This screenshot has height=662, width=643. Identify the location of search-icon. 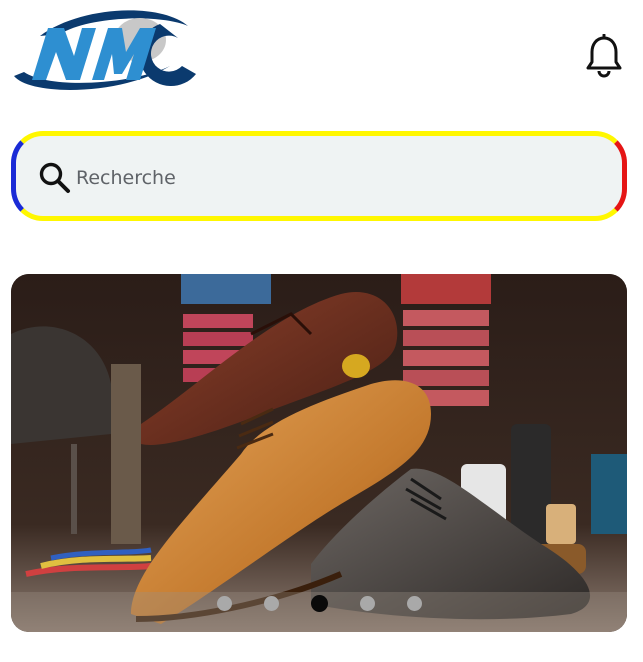
(54, 177).